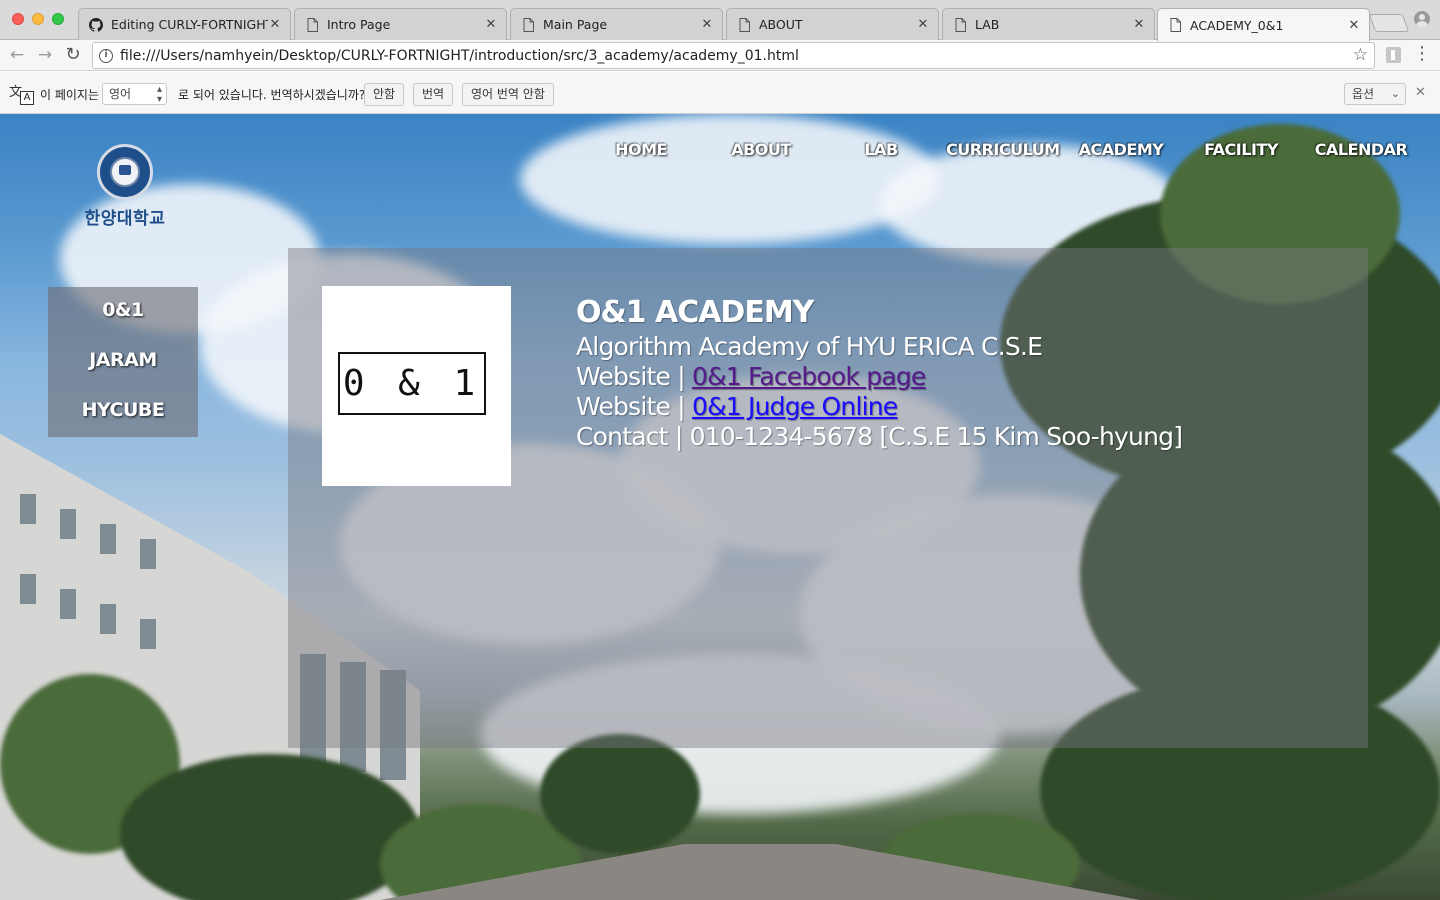 This screenshot has height=900, width=1440. Describe the element at coordinates (159, 94) in the screenshot. I see `updown-arrows-icon: ▴ ▾` at that location.